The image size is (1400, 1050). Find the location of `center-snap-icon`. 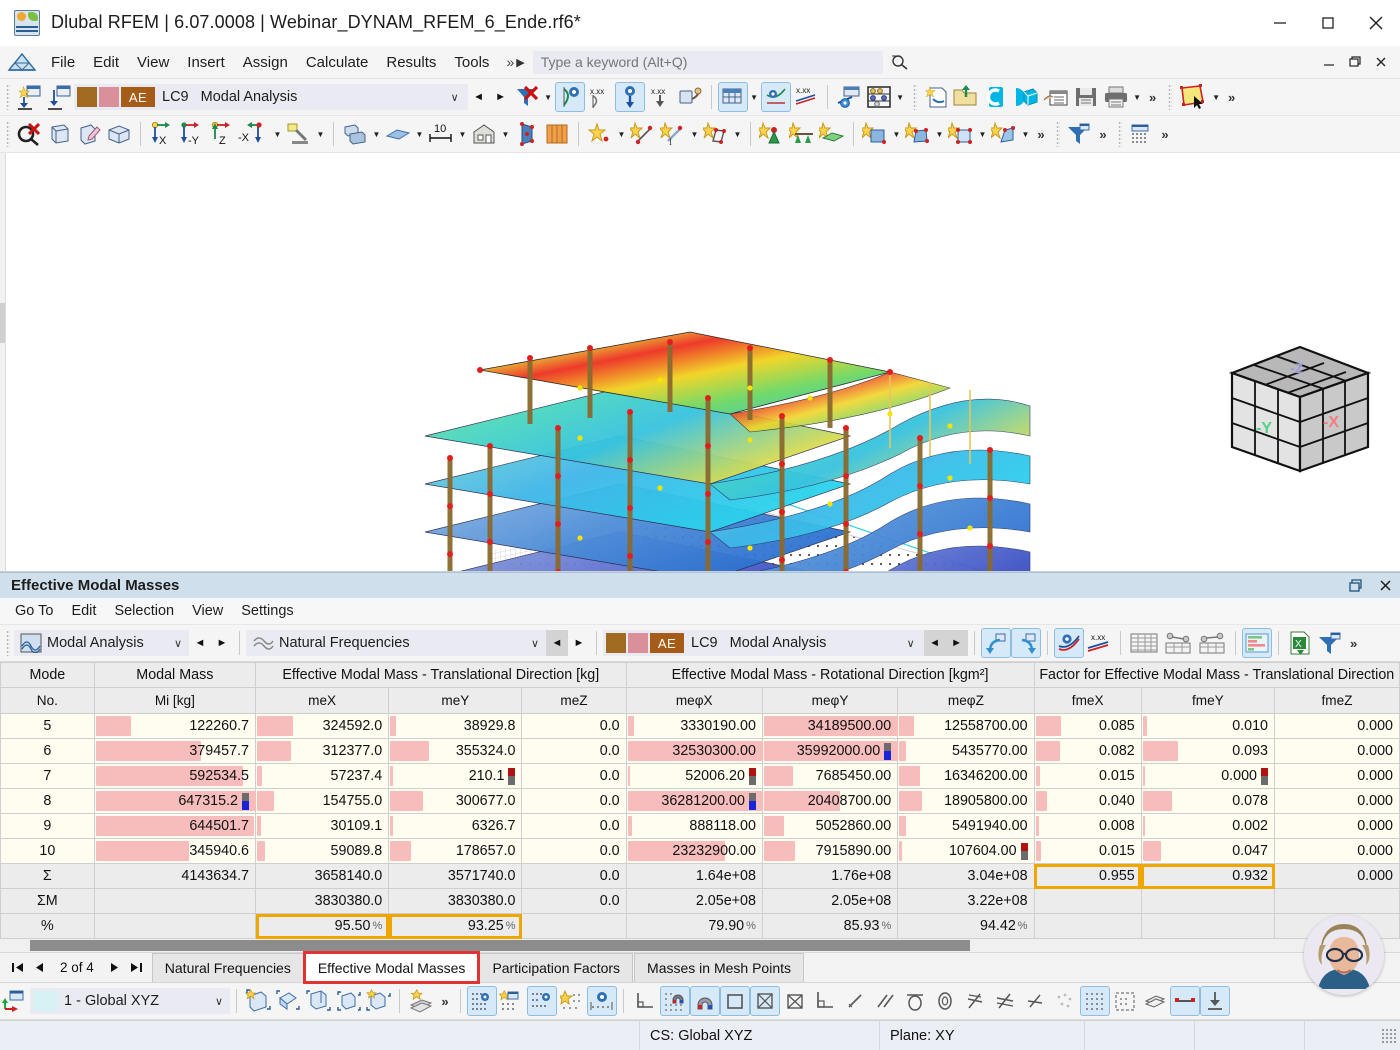

center-snap-icon is located at coordinates (945, 1001).